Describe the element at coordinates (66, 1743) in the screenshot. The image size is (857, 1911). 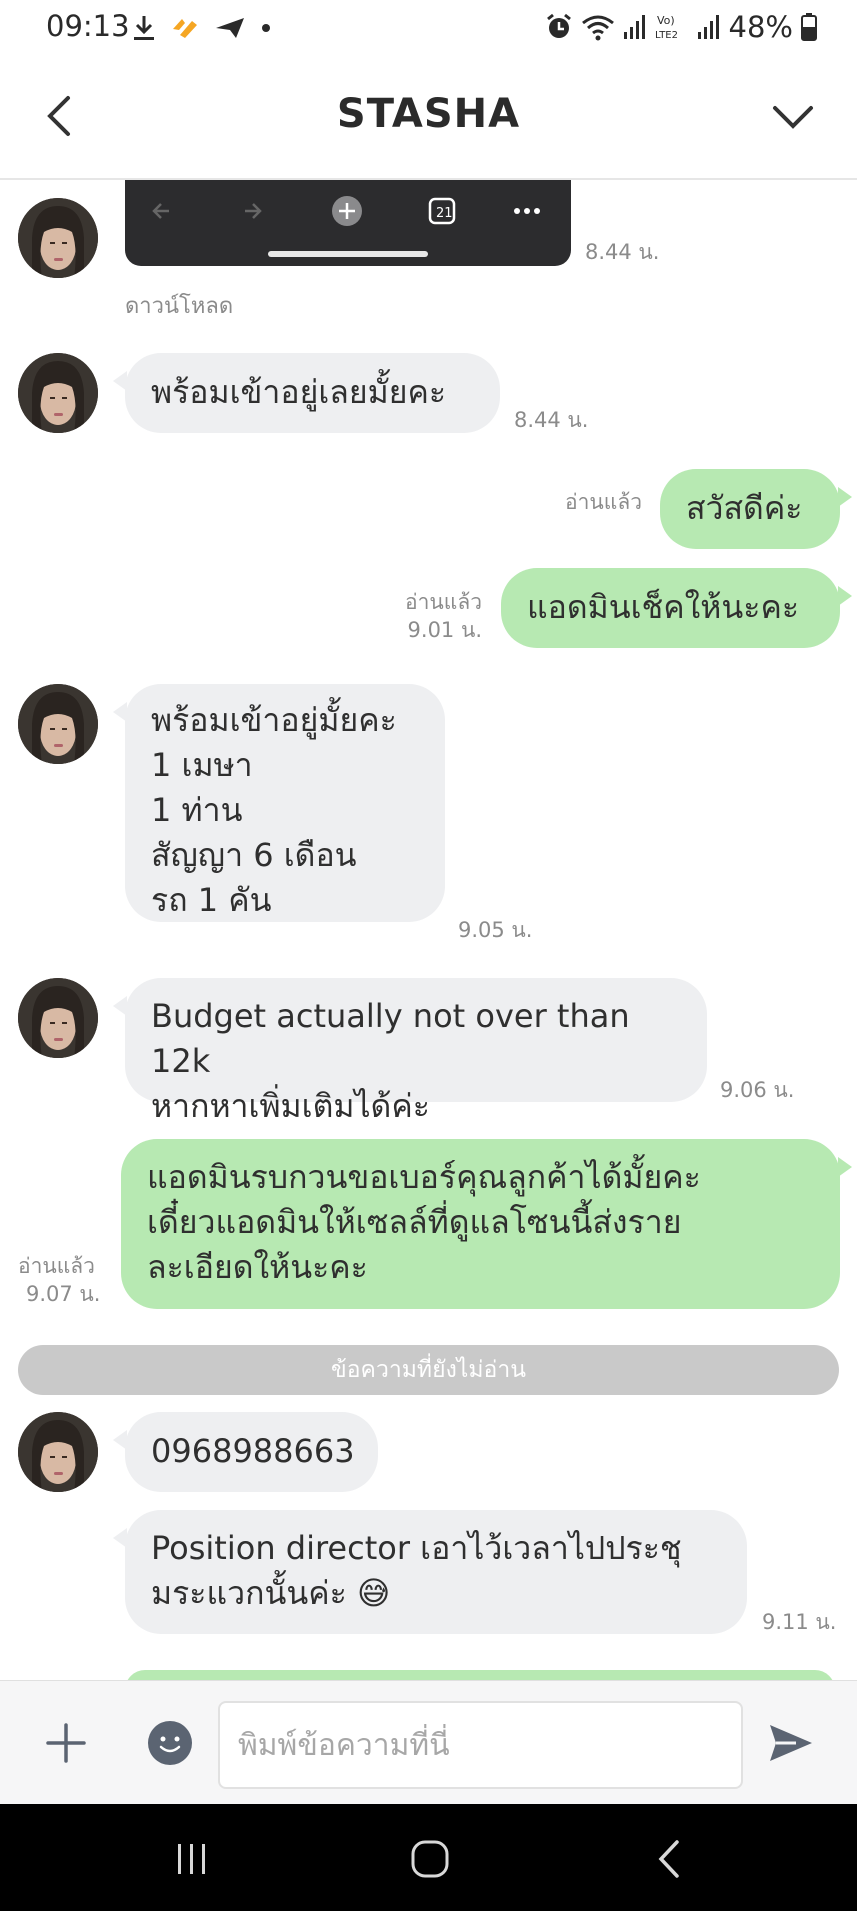
I see `plus-icon` at that location.